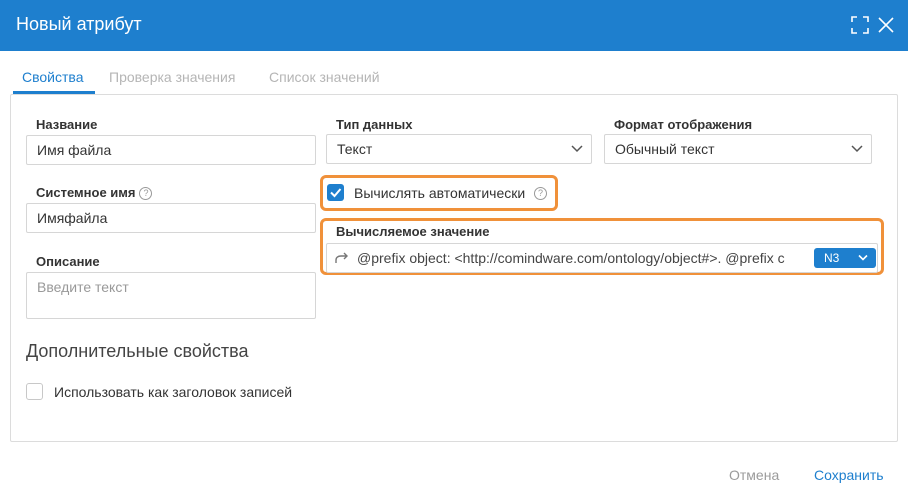 The image size is (908, 494). I want to click on system-name-input: Имяфайла, so click(171, 218).